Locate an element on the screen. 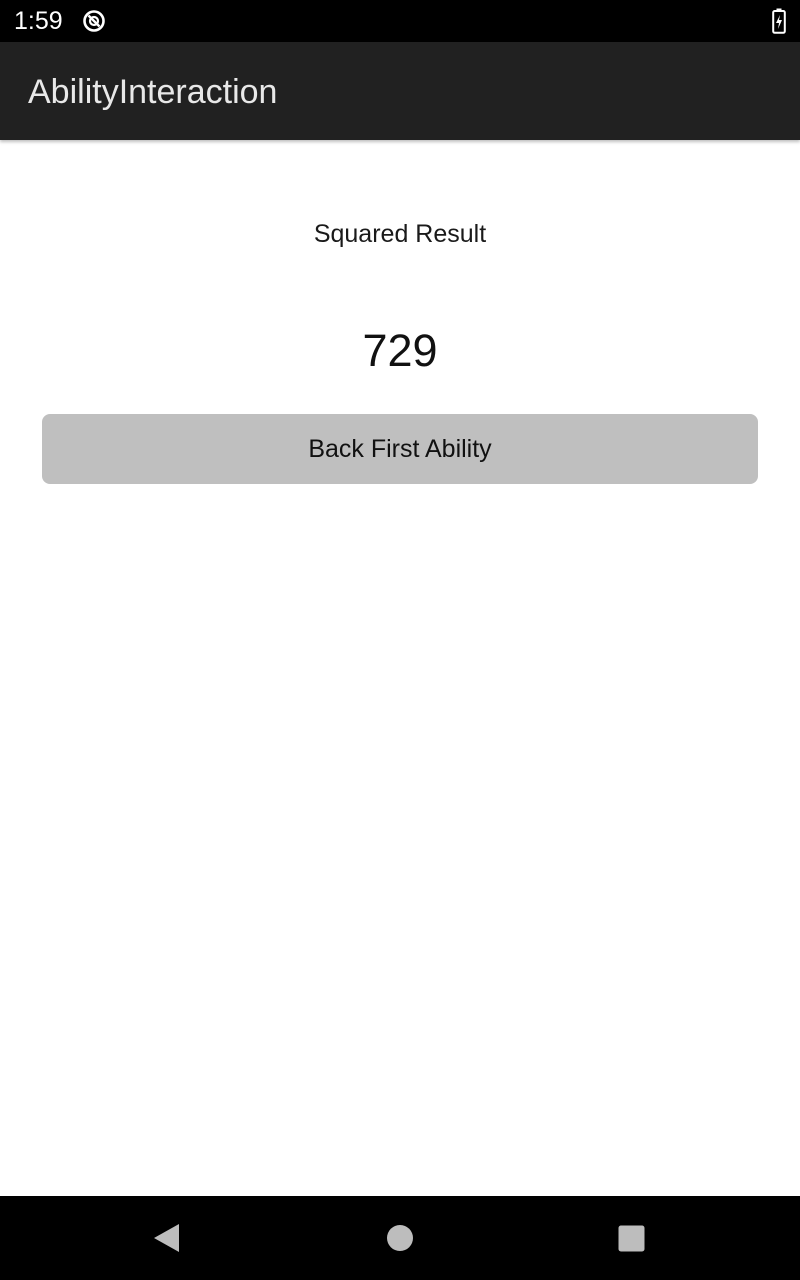  squared-result-label: Squared Result is located at coordinates (400, 234).